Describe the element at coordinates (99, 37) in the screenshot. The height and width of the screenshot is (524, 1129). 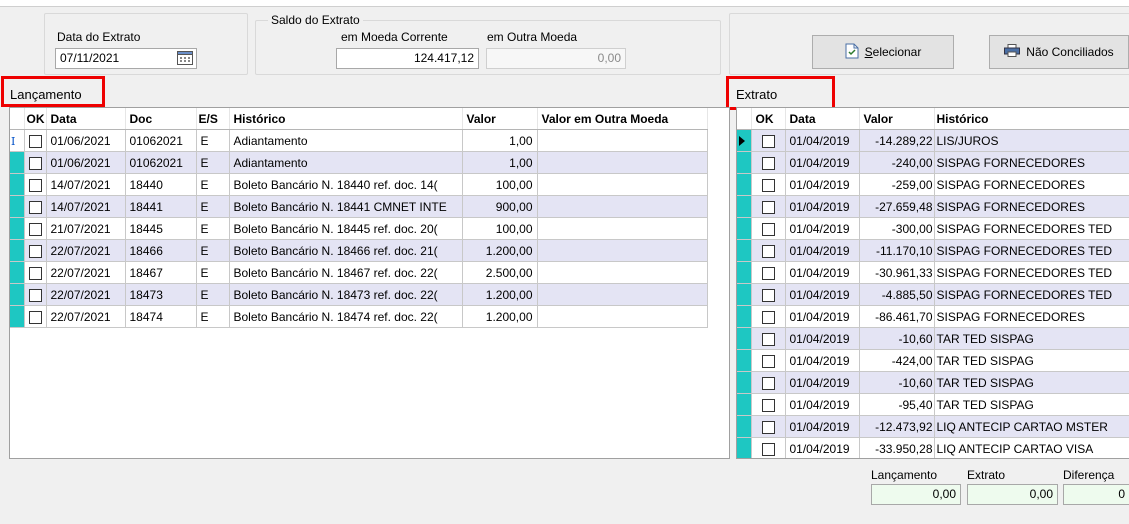
I see `data-extrato-label: Data do Extrato` at that location.